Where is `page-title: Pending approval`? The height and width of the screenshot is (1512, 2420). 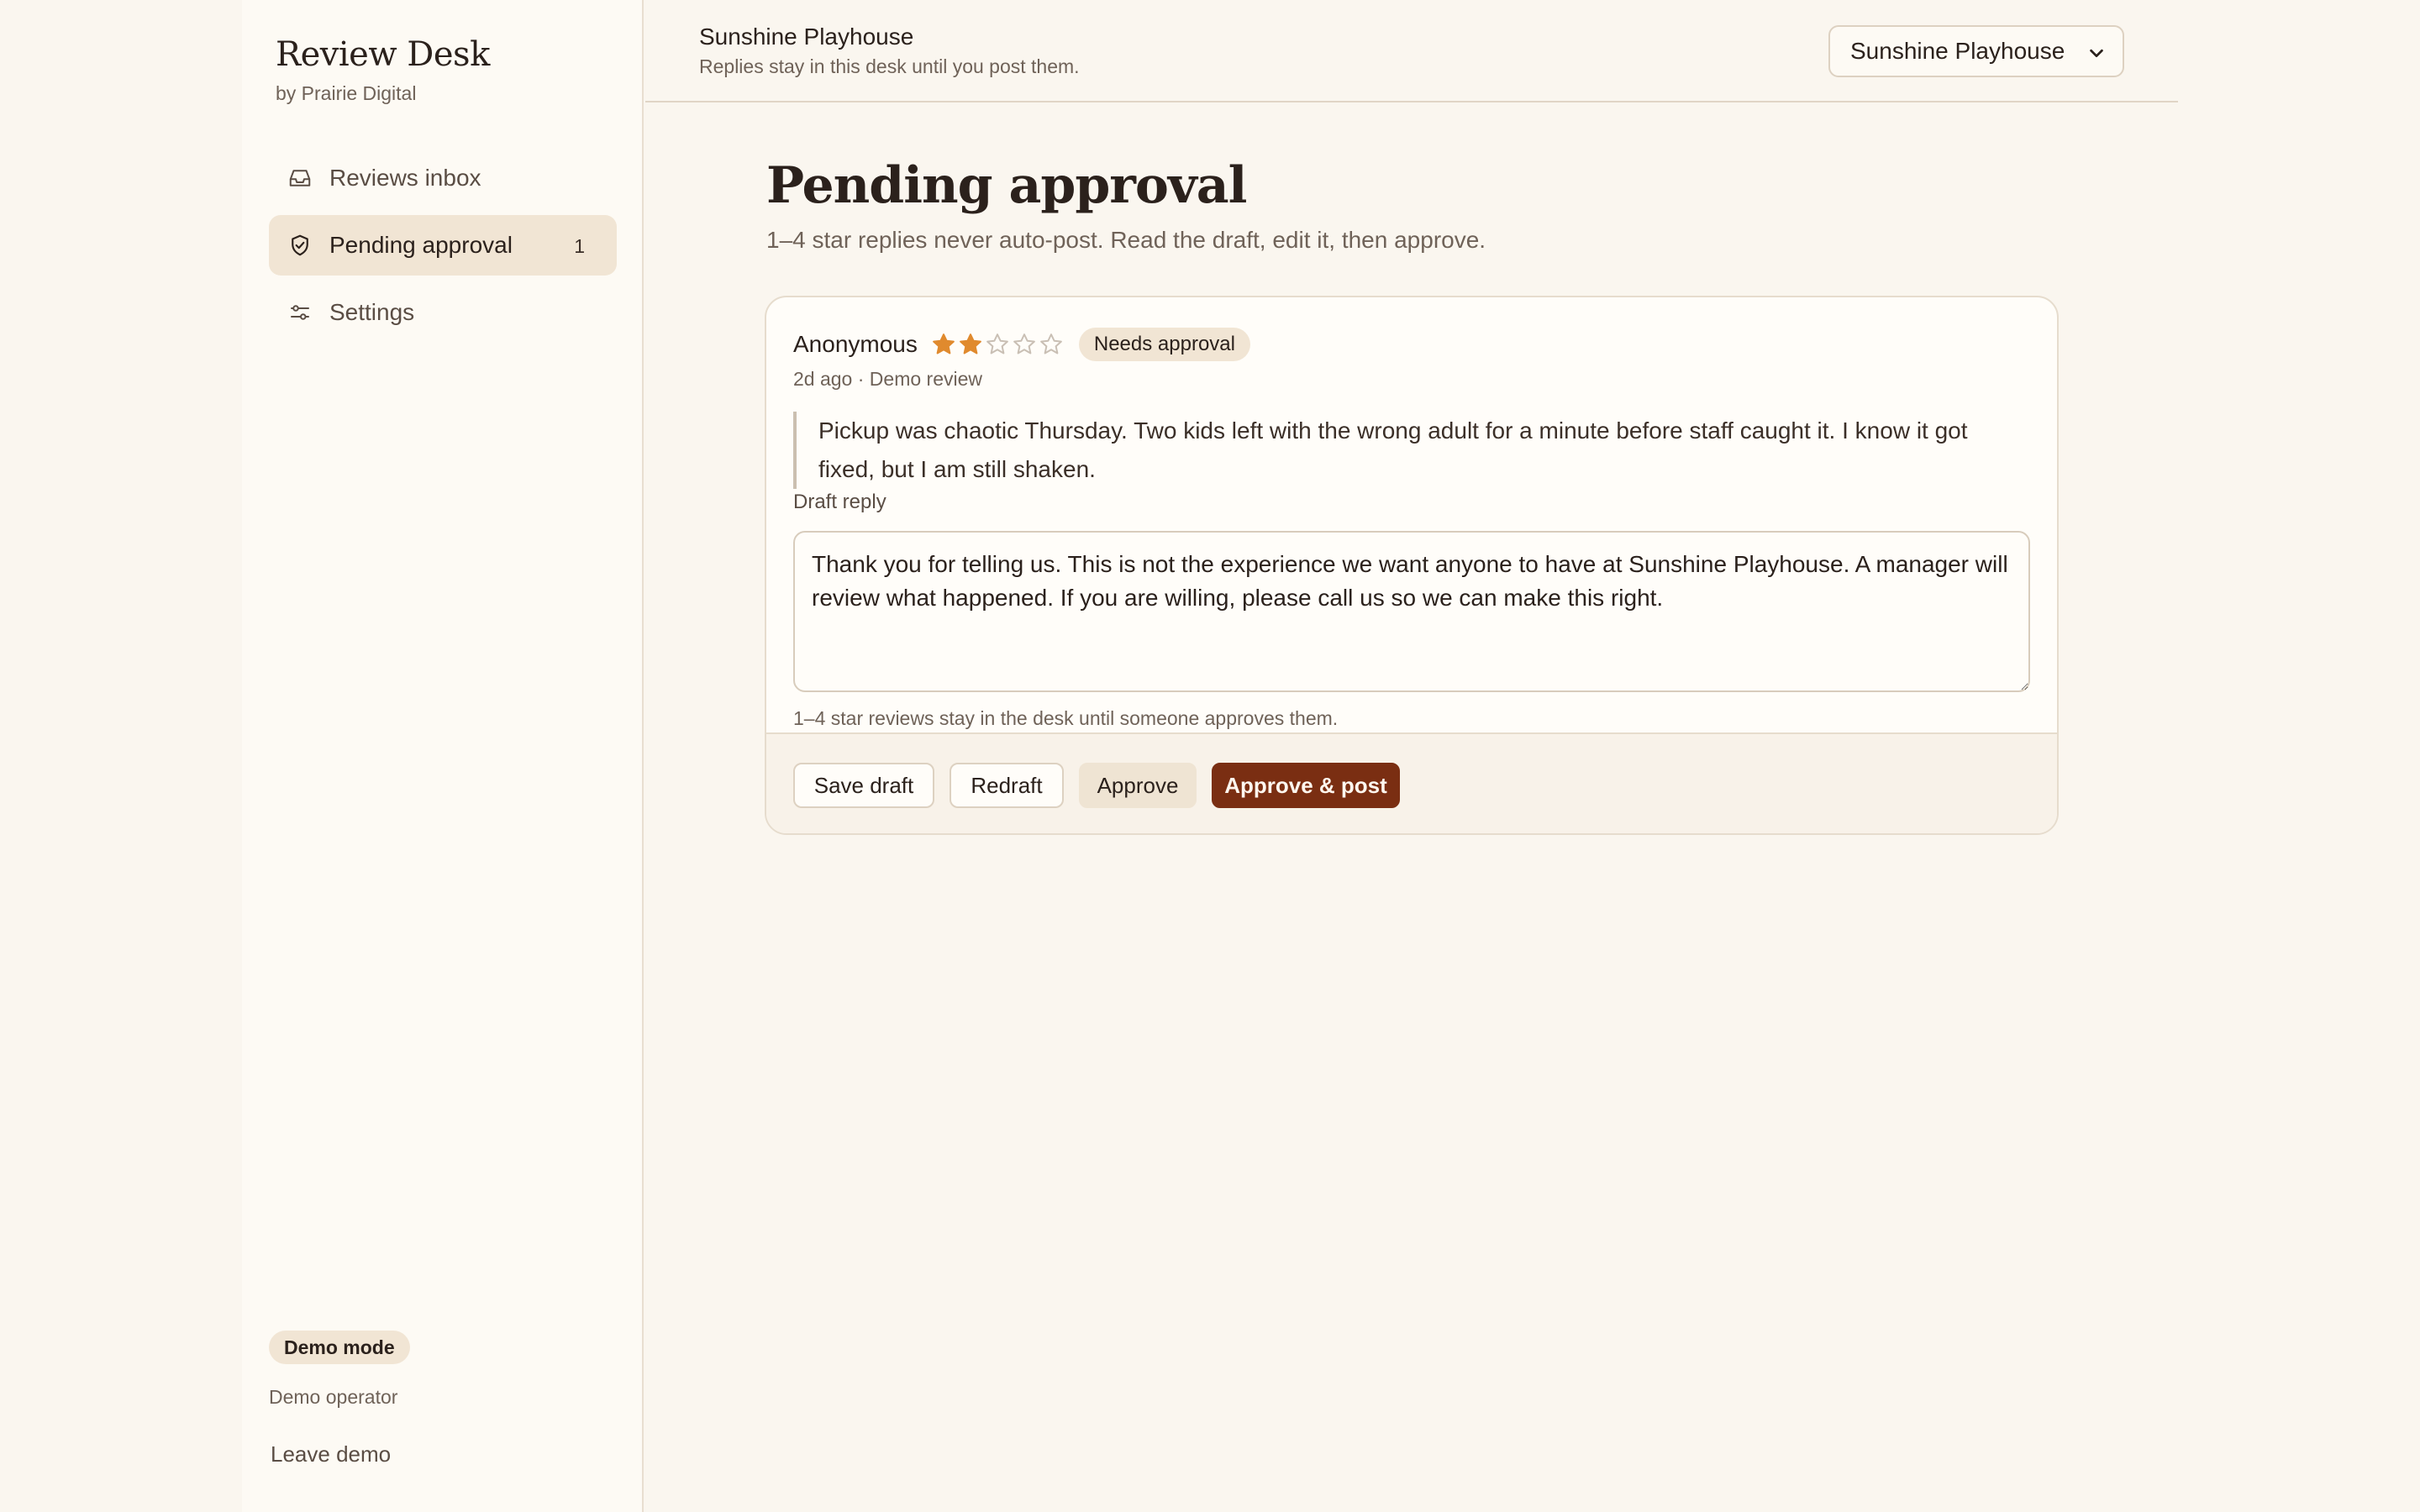
page-title: Pending approval is located at coordinates (1006, 185).